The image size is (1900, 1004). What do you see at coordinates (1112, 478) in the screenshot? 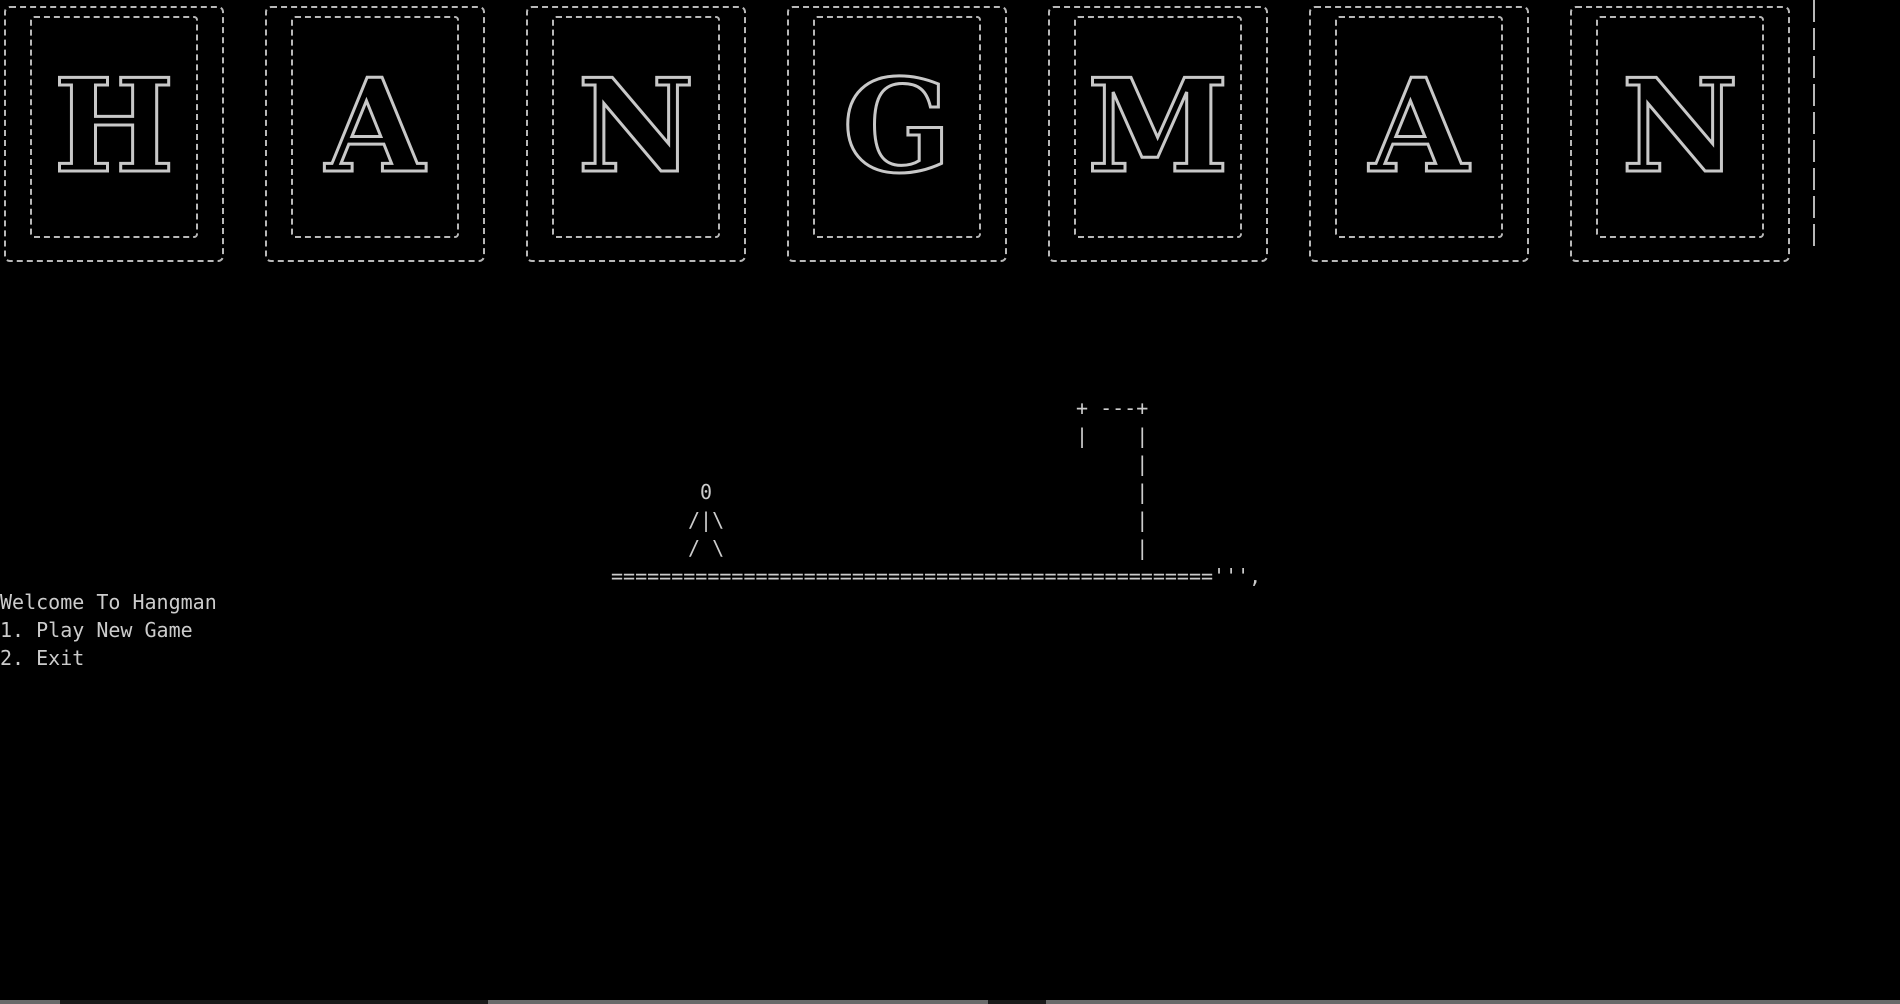
I see `gallows-ascii: + ---+ | | | | | |` at bounding box center [1112, 478].